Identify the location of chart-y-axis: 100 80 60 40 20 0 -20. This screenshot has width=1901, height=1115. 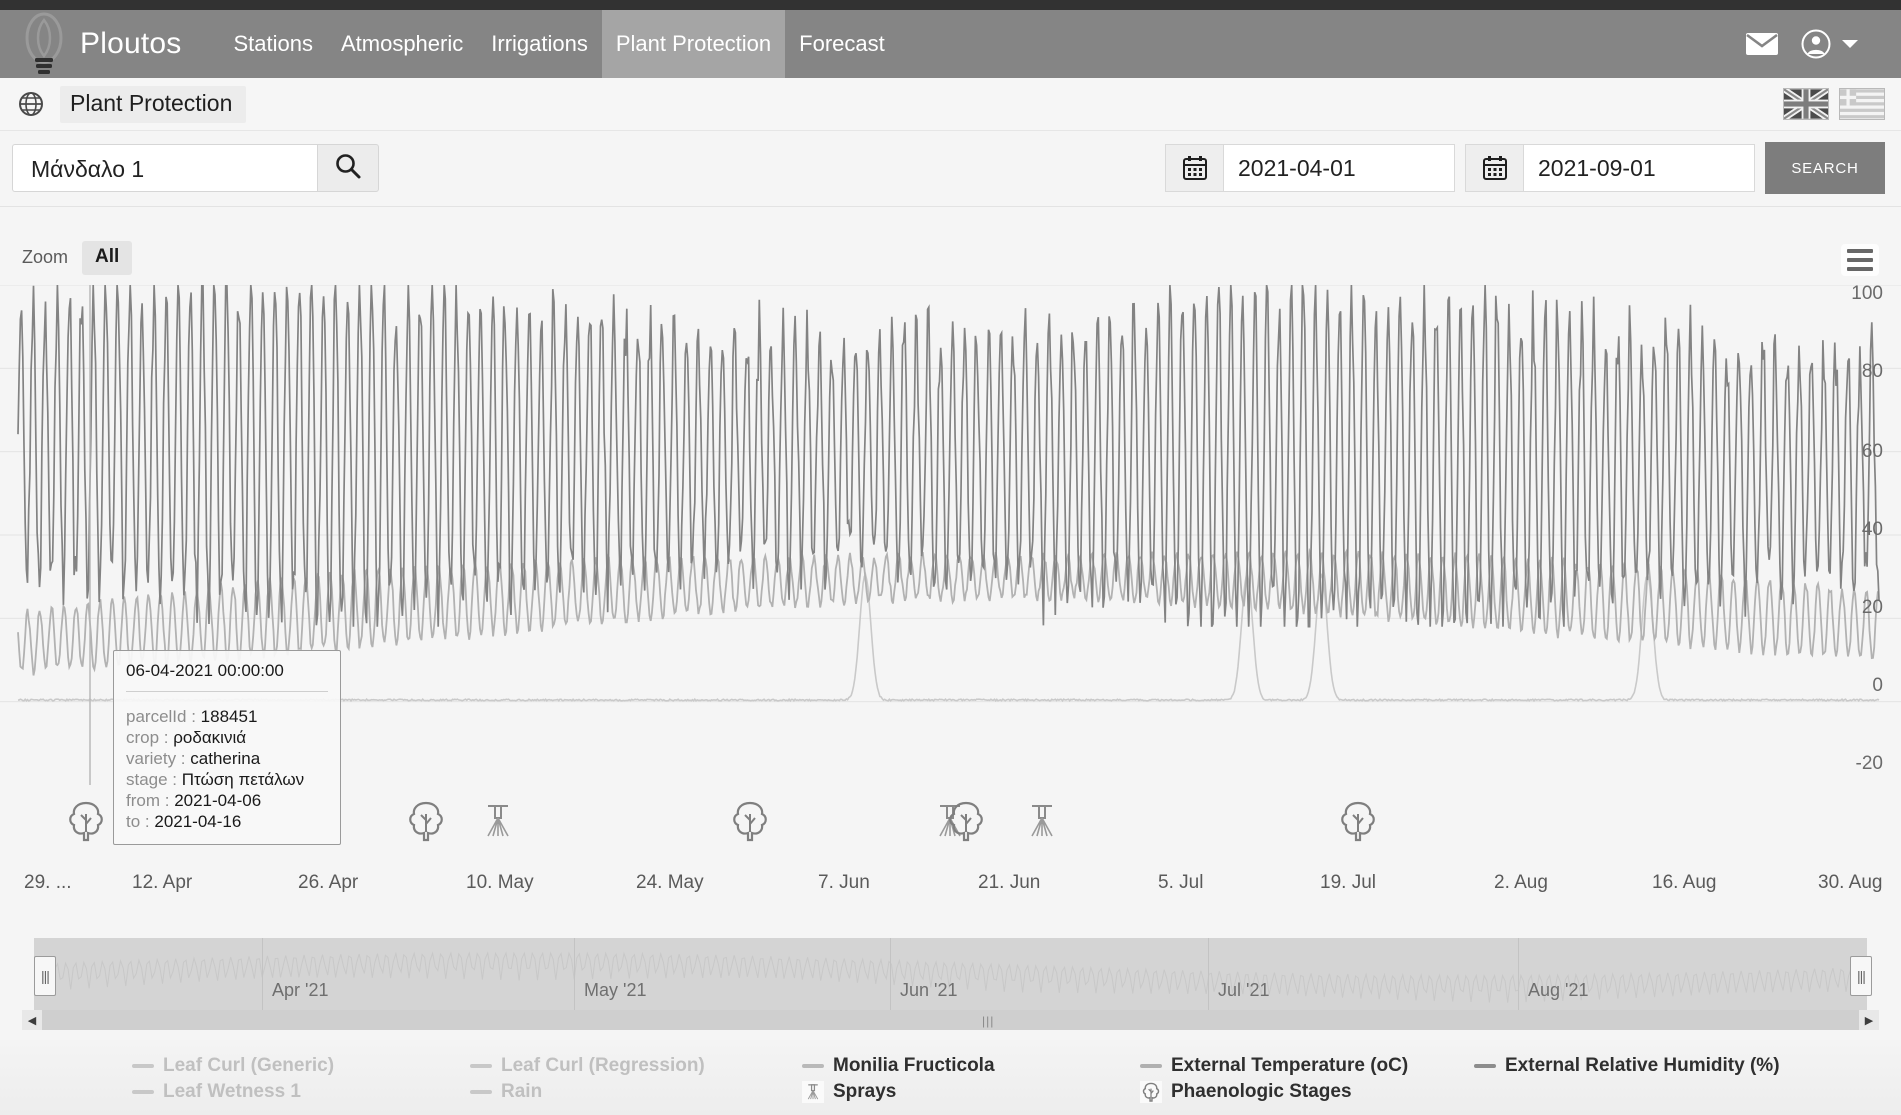
(1863, 534).